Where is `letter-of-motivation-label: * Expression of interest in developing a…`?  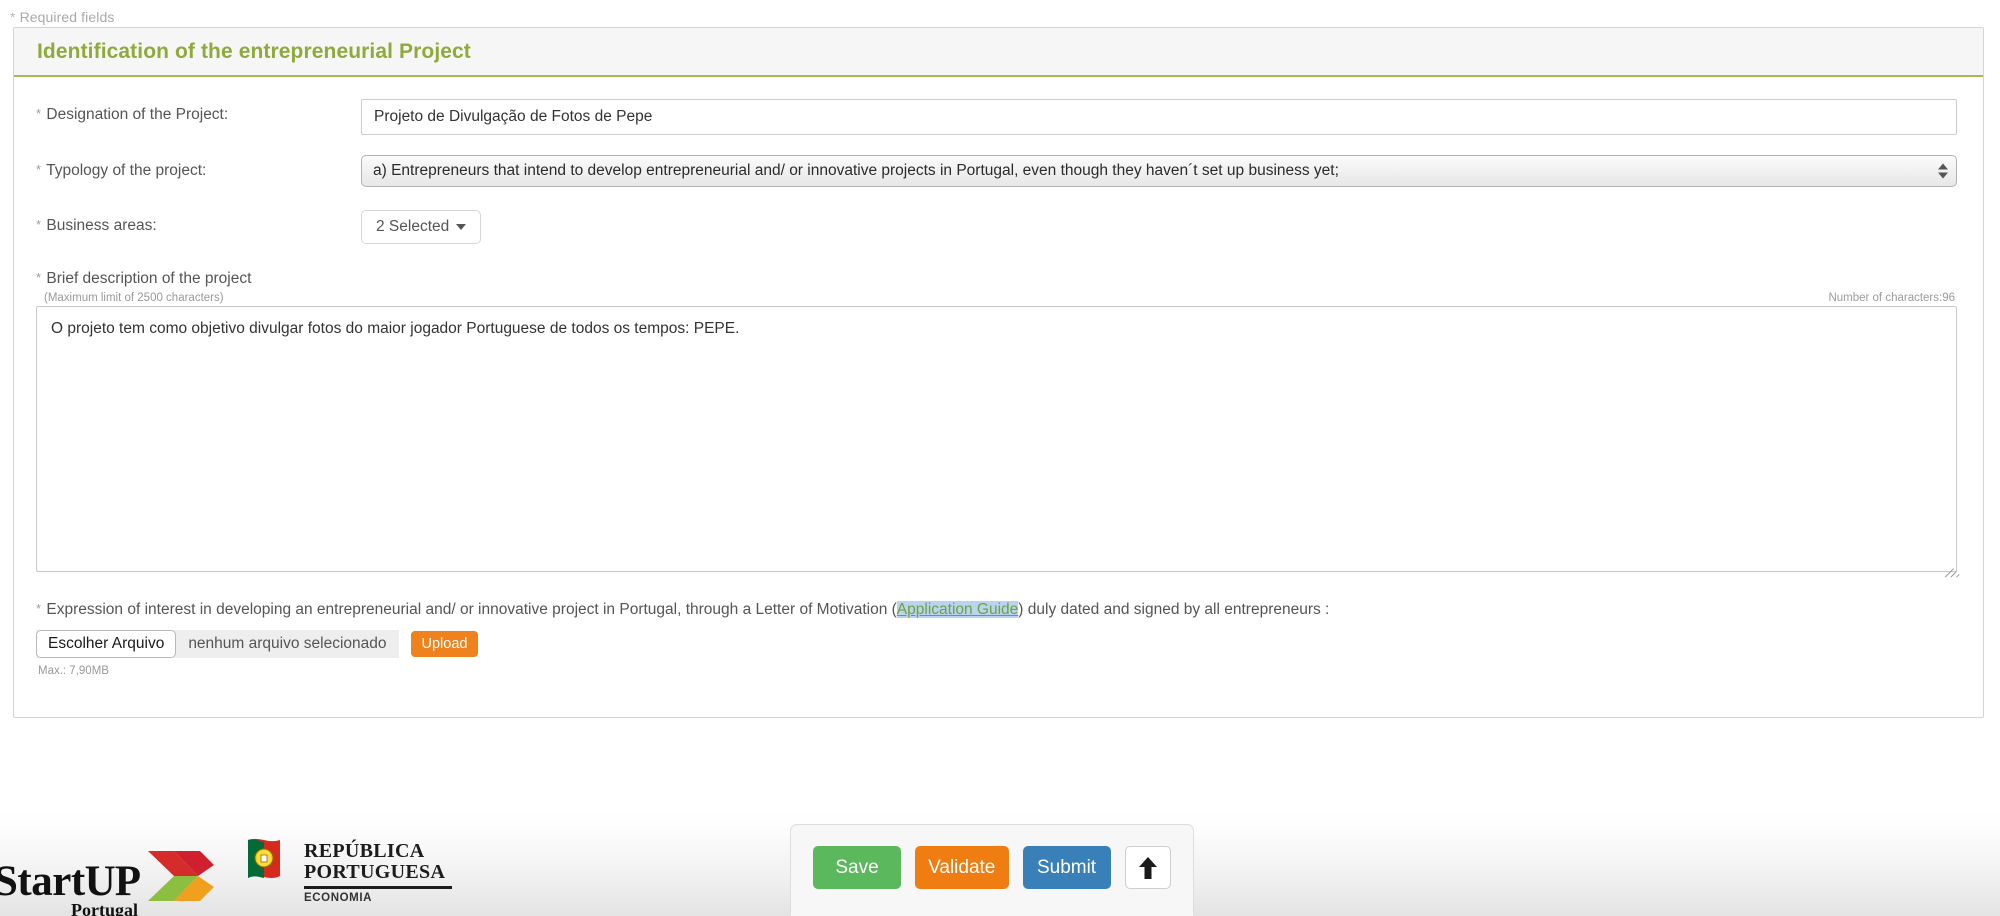 letter-of-motivation-label: * Expression of interest in developing a… is located at coordinates (996, 609).